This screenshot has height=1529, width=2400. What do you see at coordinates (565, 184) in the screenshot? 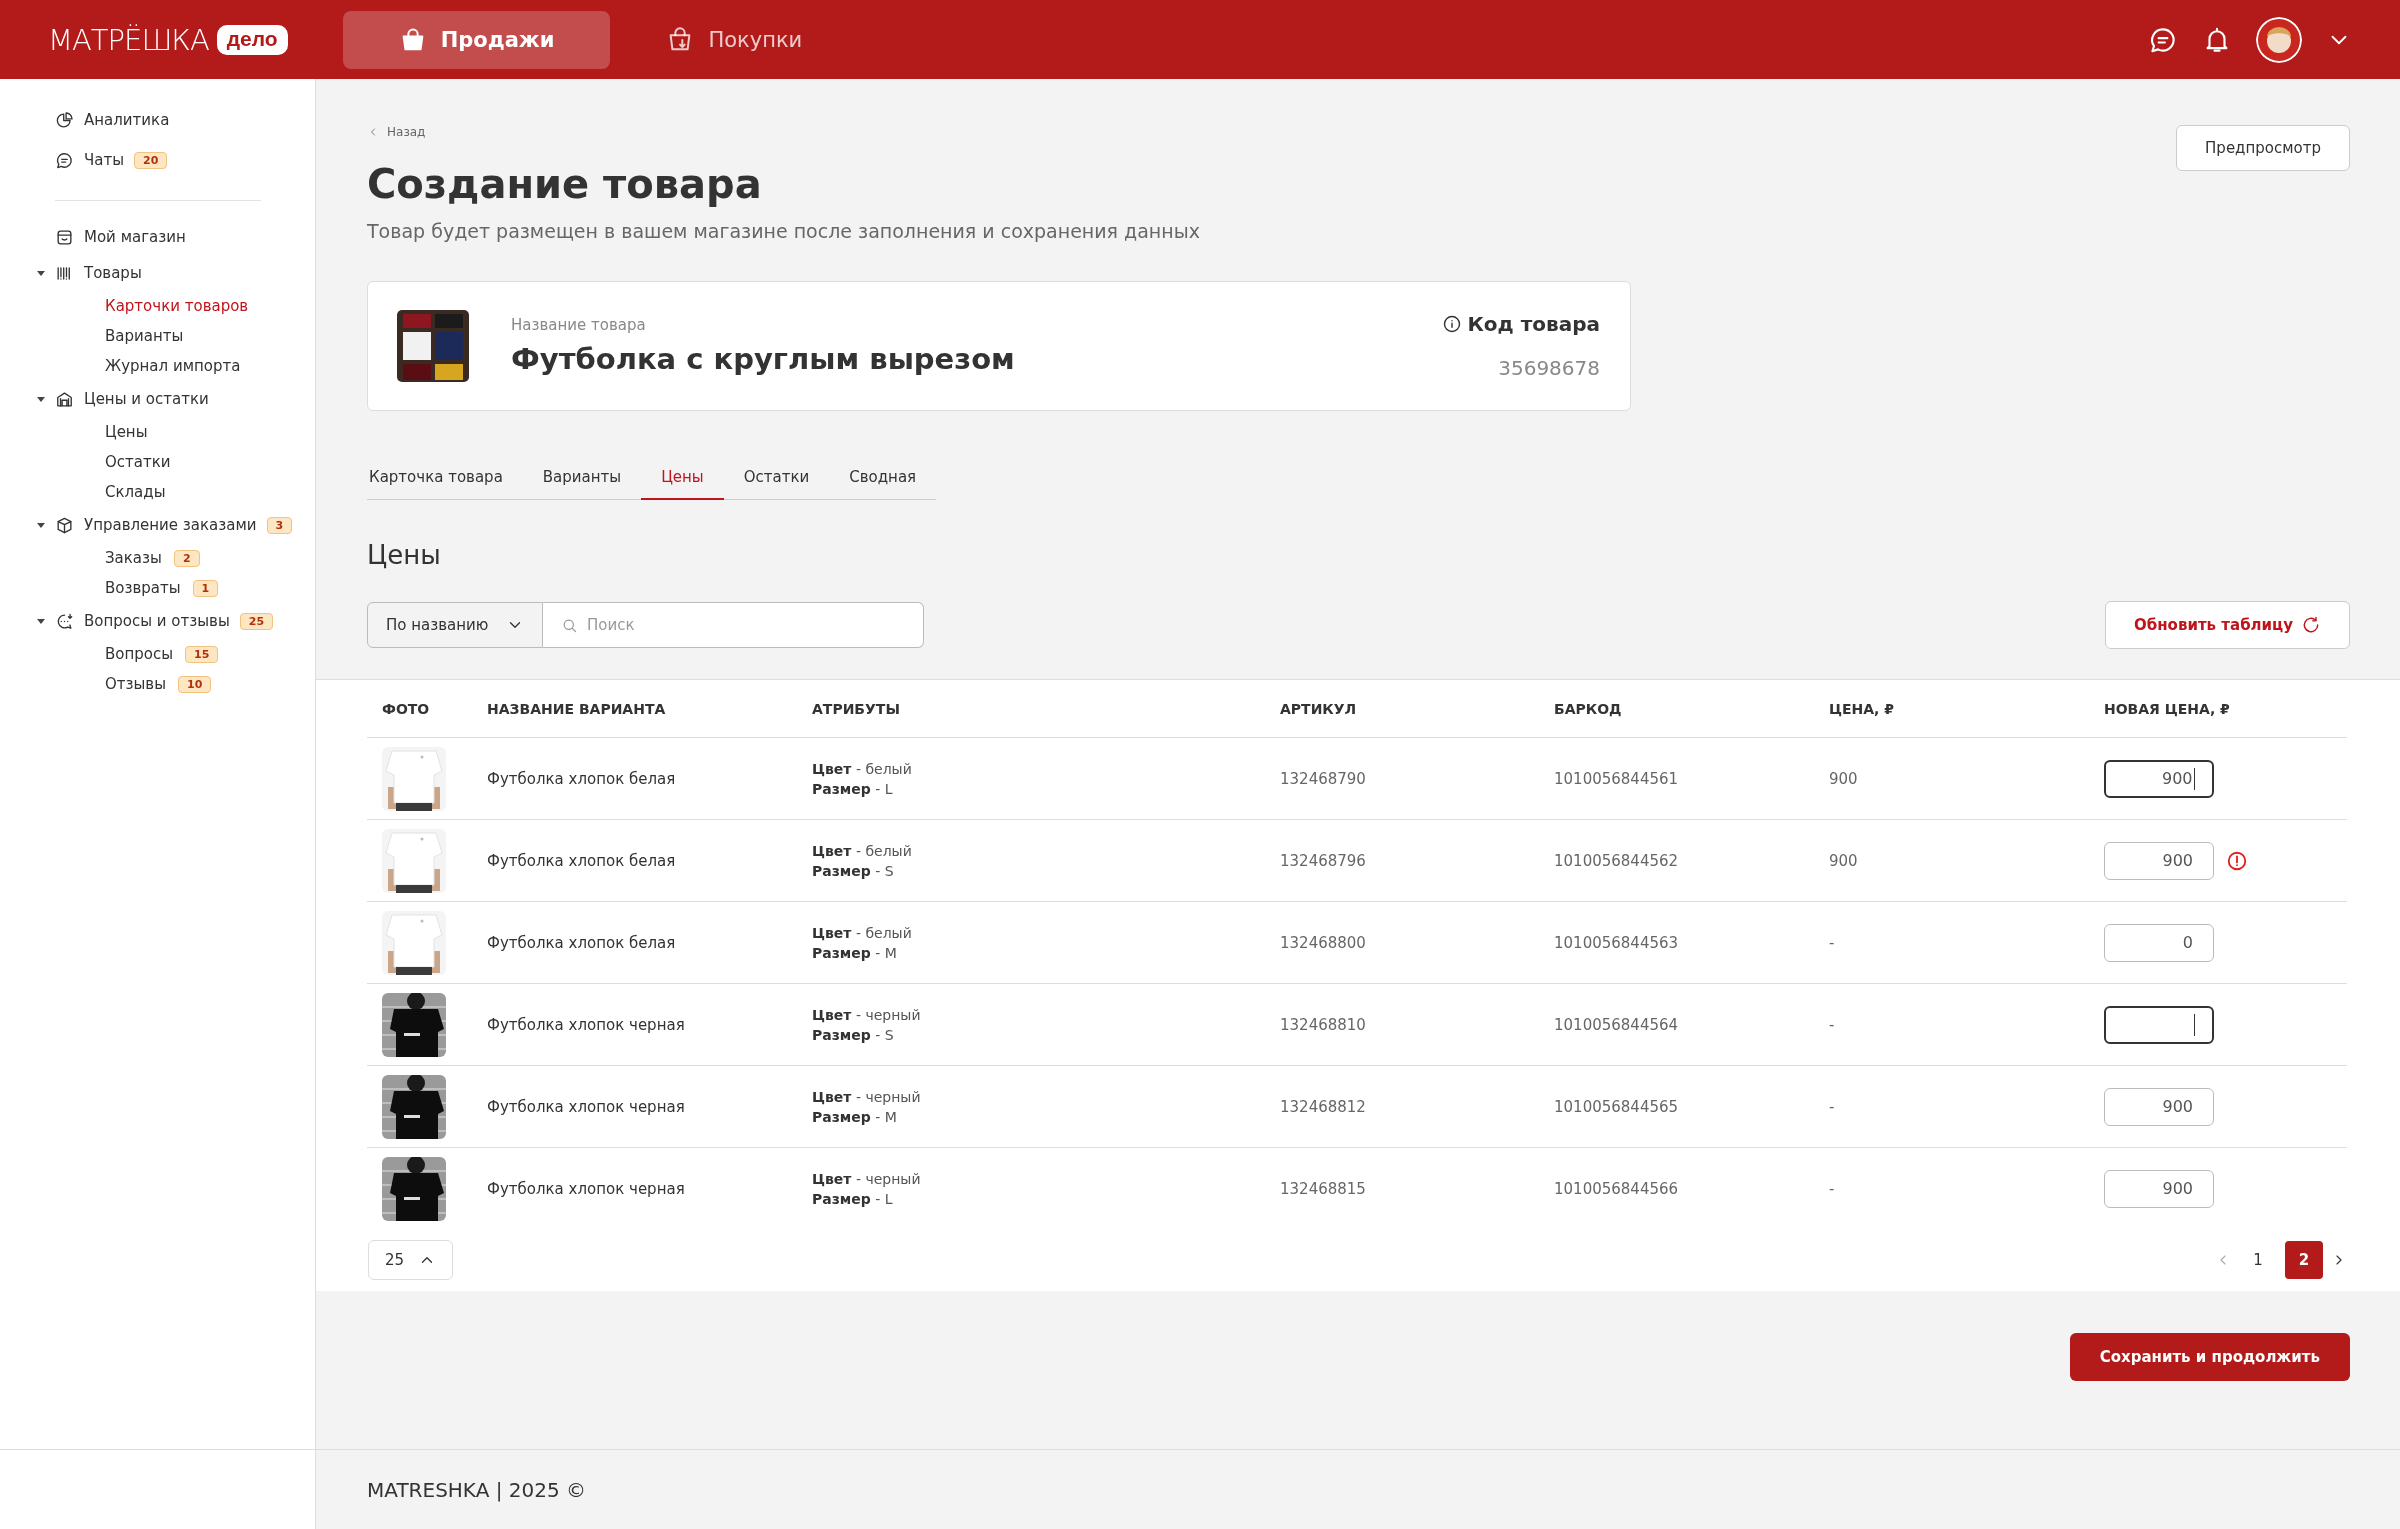
I see `page-title: Создание товара` at bounding box center [565, 184].